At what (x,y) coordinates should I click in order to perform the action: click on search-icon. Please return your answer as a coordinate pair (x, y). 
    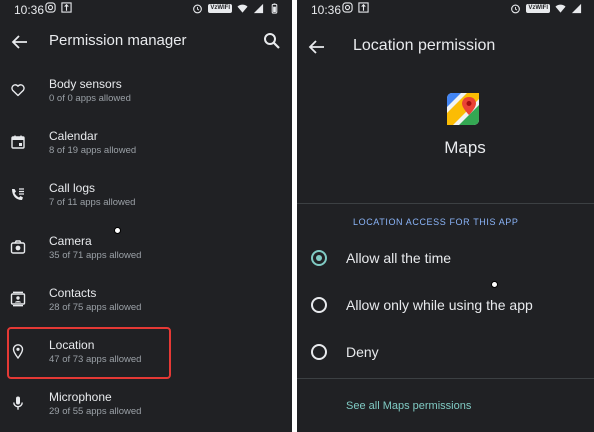
    Looking at the image, I should click on (272, 41).